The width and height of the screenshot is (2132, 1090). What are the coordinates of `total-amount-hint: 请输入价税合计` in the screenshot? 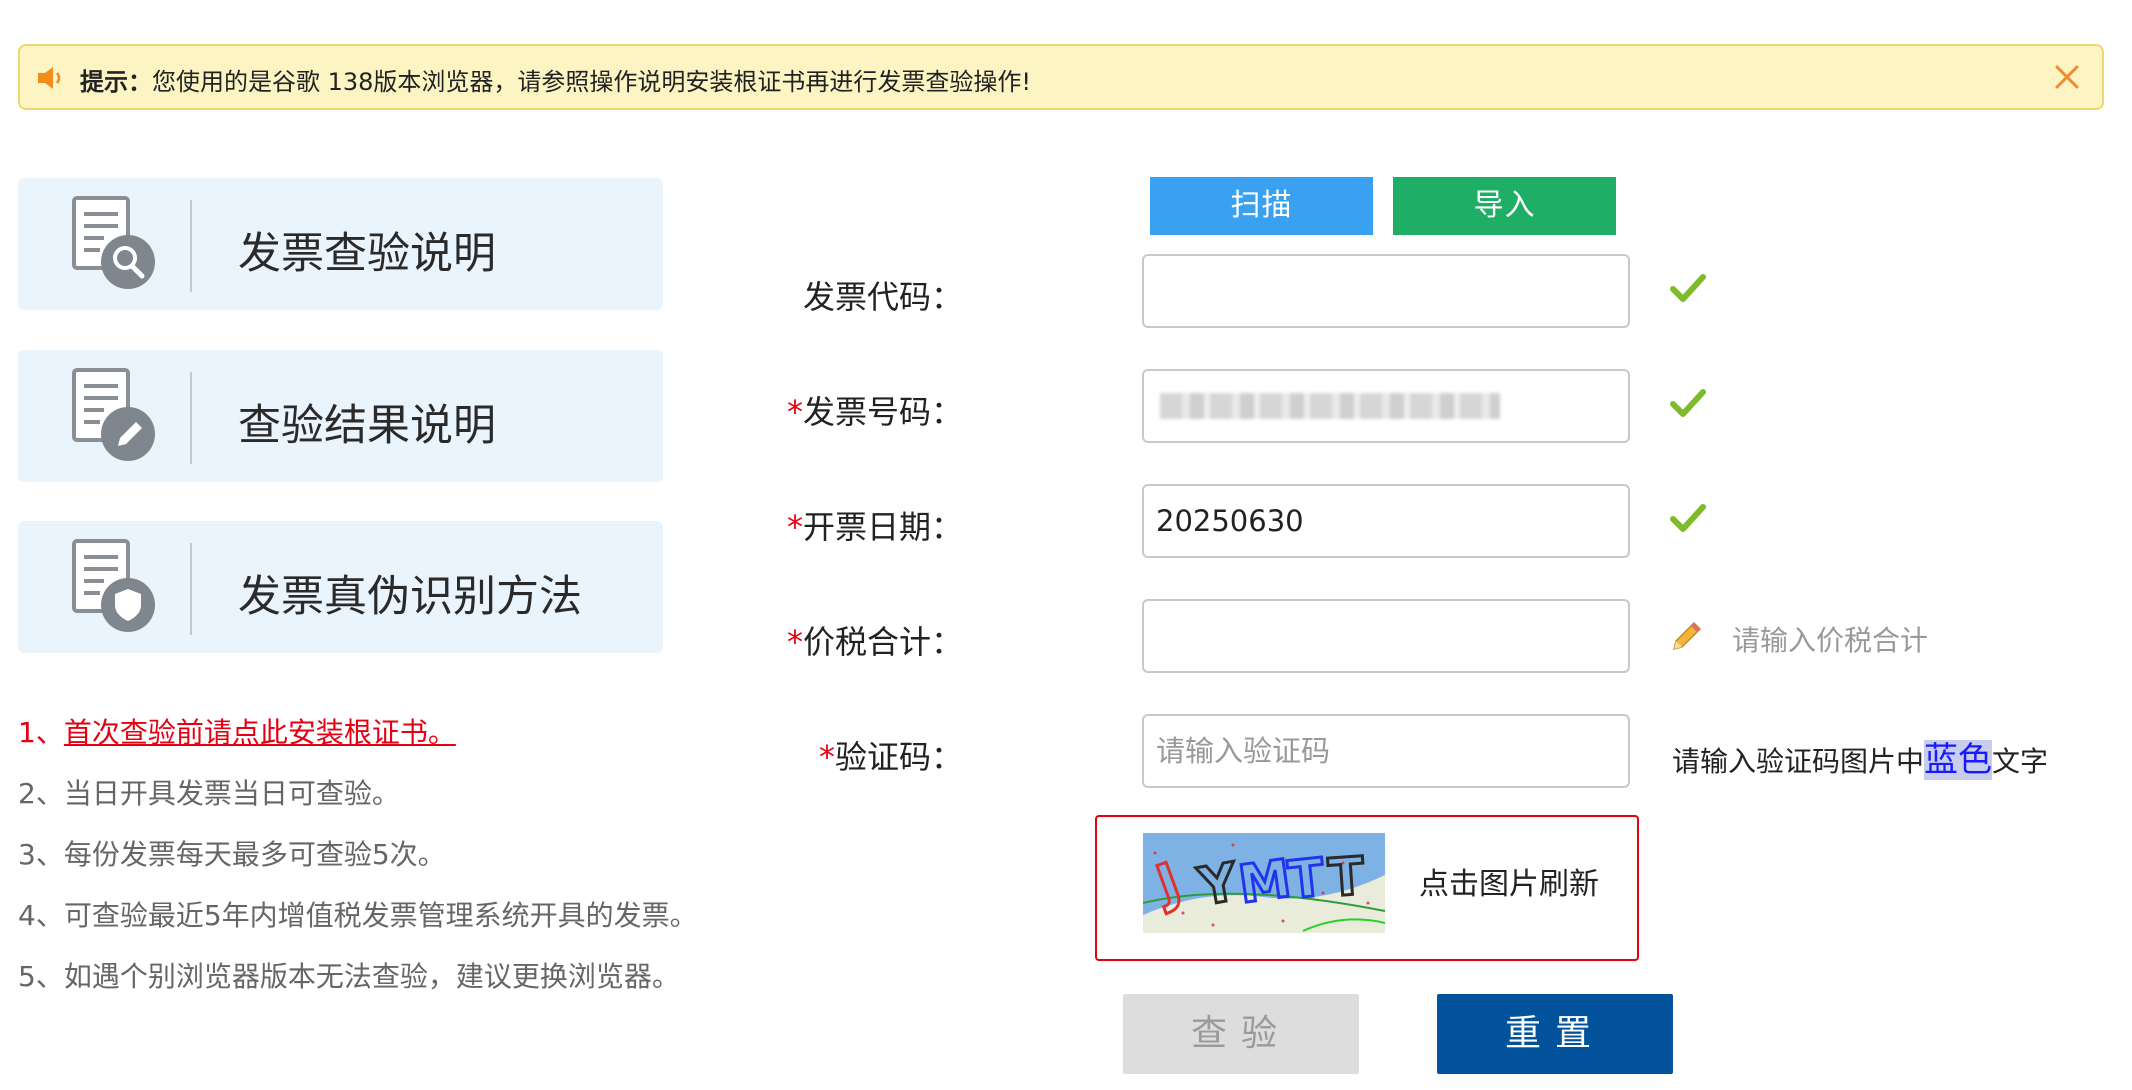 It's located at (1830, 640).